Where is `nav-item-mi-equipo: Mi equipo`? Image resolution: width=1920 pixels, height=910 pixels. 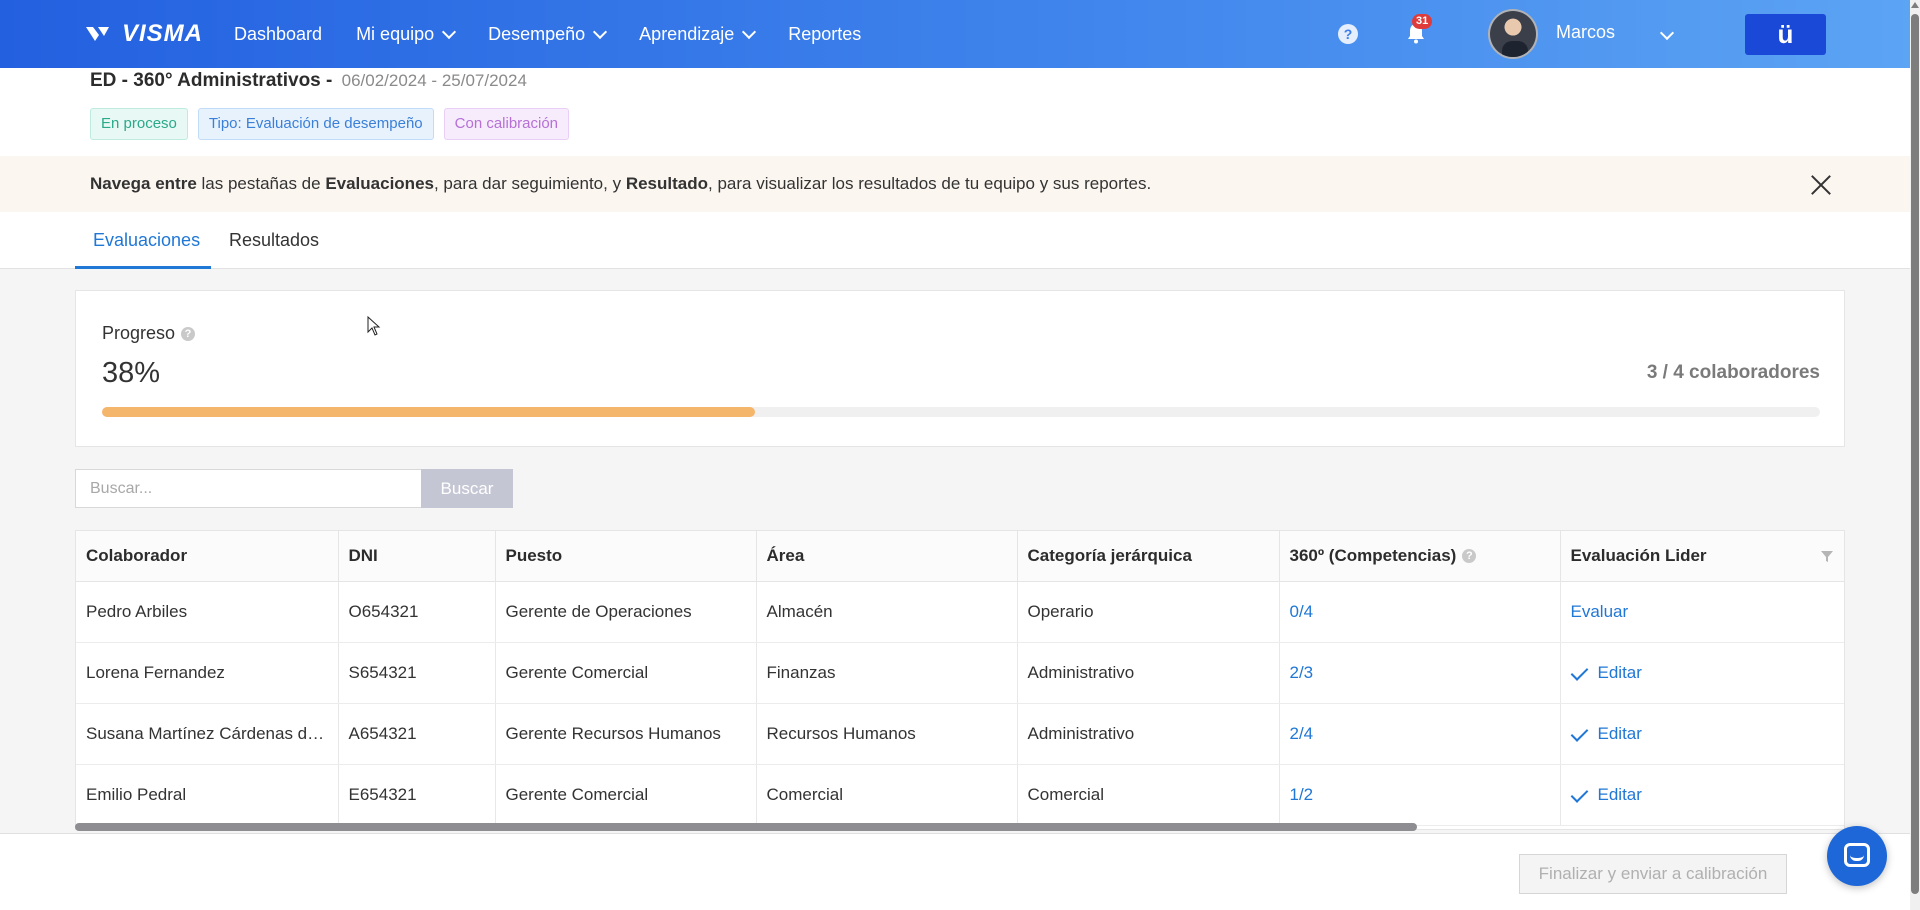 nav-item-mi-equipo: Mi equipo is located at coordinates (406, 34).